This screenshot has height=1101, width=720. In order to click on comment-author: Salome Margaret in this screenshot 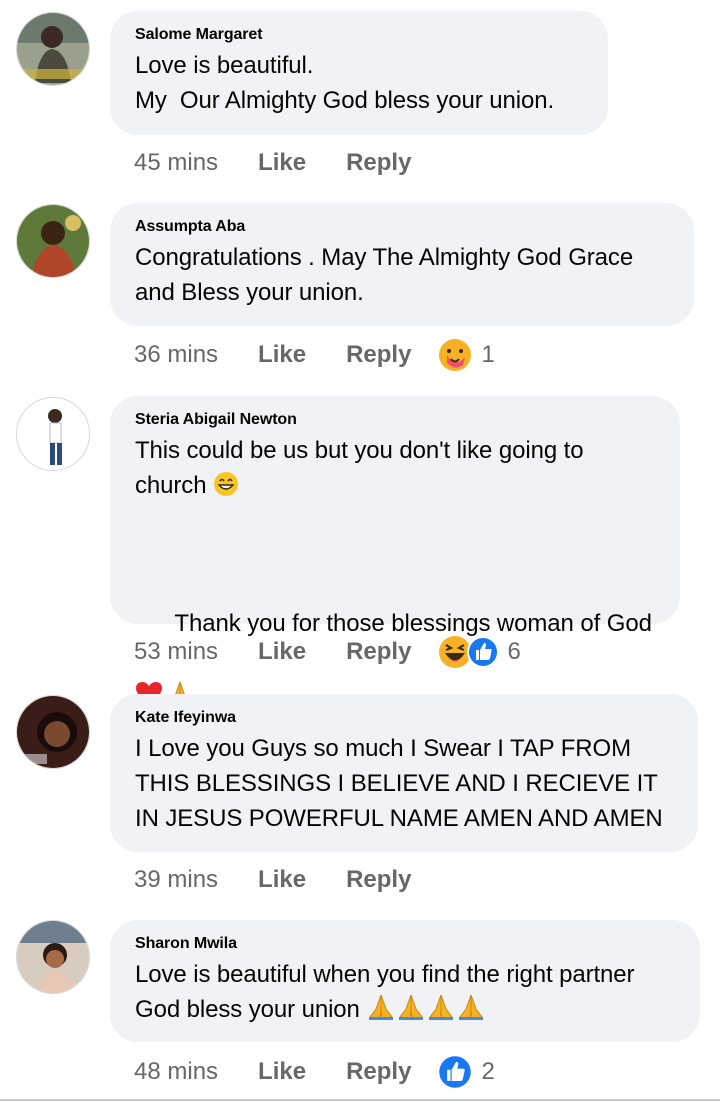, I will do `click(358, 35)`.